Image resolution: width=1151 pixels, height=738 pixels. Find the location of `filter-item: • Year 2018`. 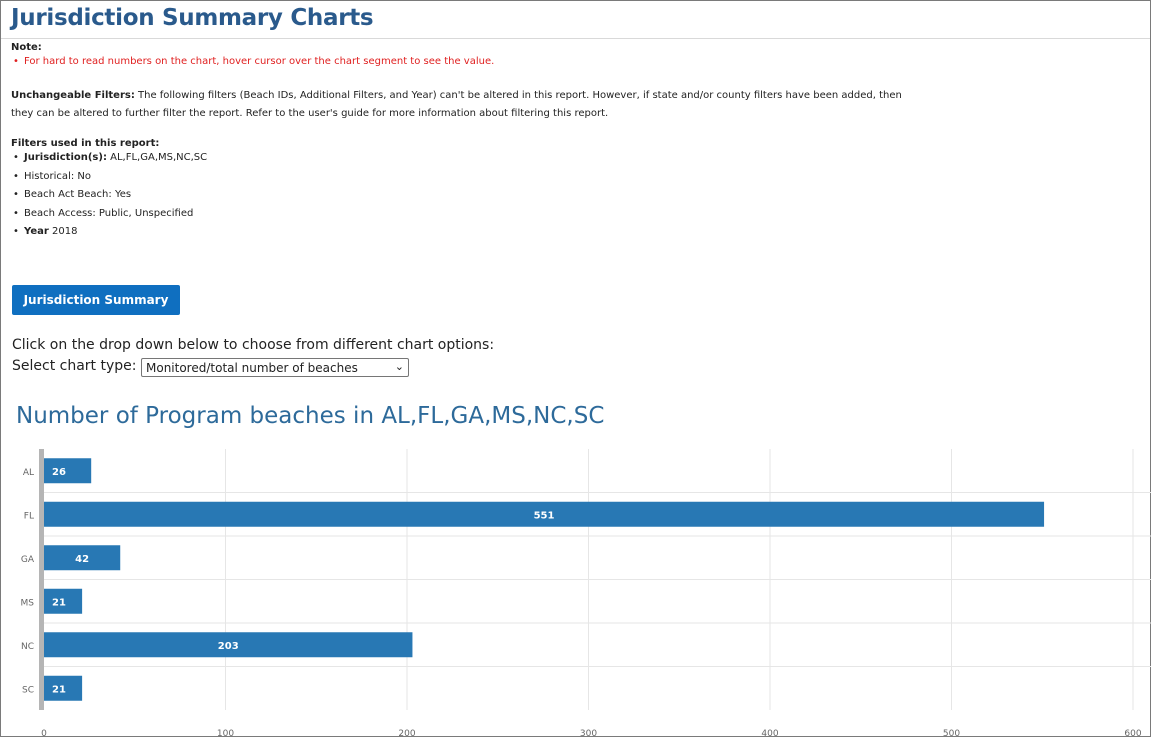

filter-item: • Year 2018 is located at coordinates (110, 232).